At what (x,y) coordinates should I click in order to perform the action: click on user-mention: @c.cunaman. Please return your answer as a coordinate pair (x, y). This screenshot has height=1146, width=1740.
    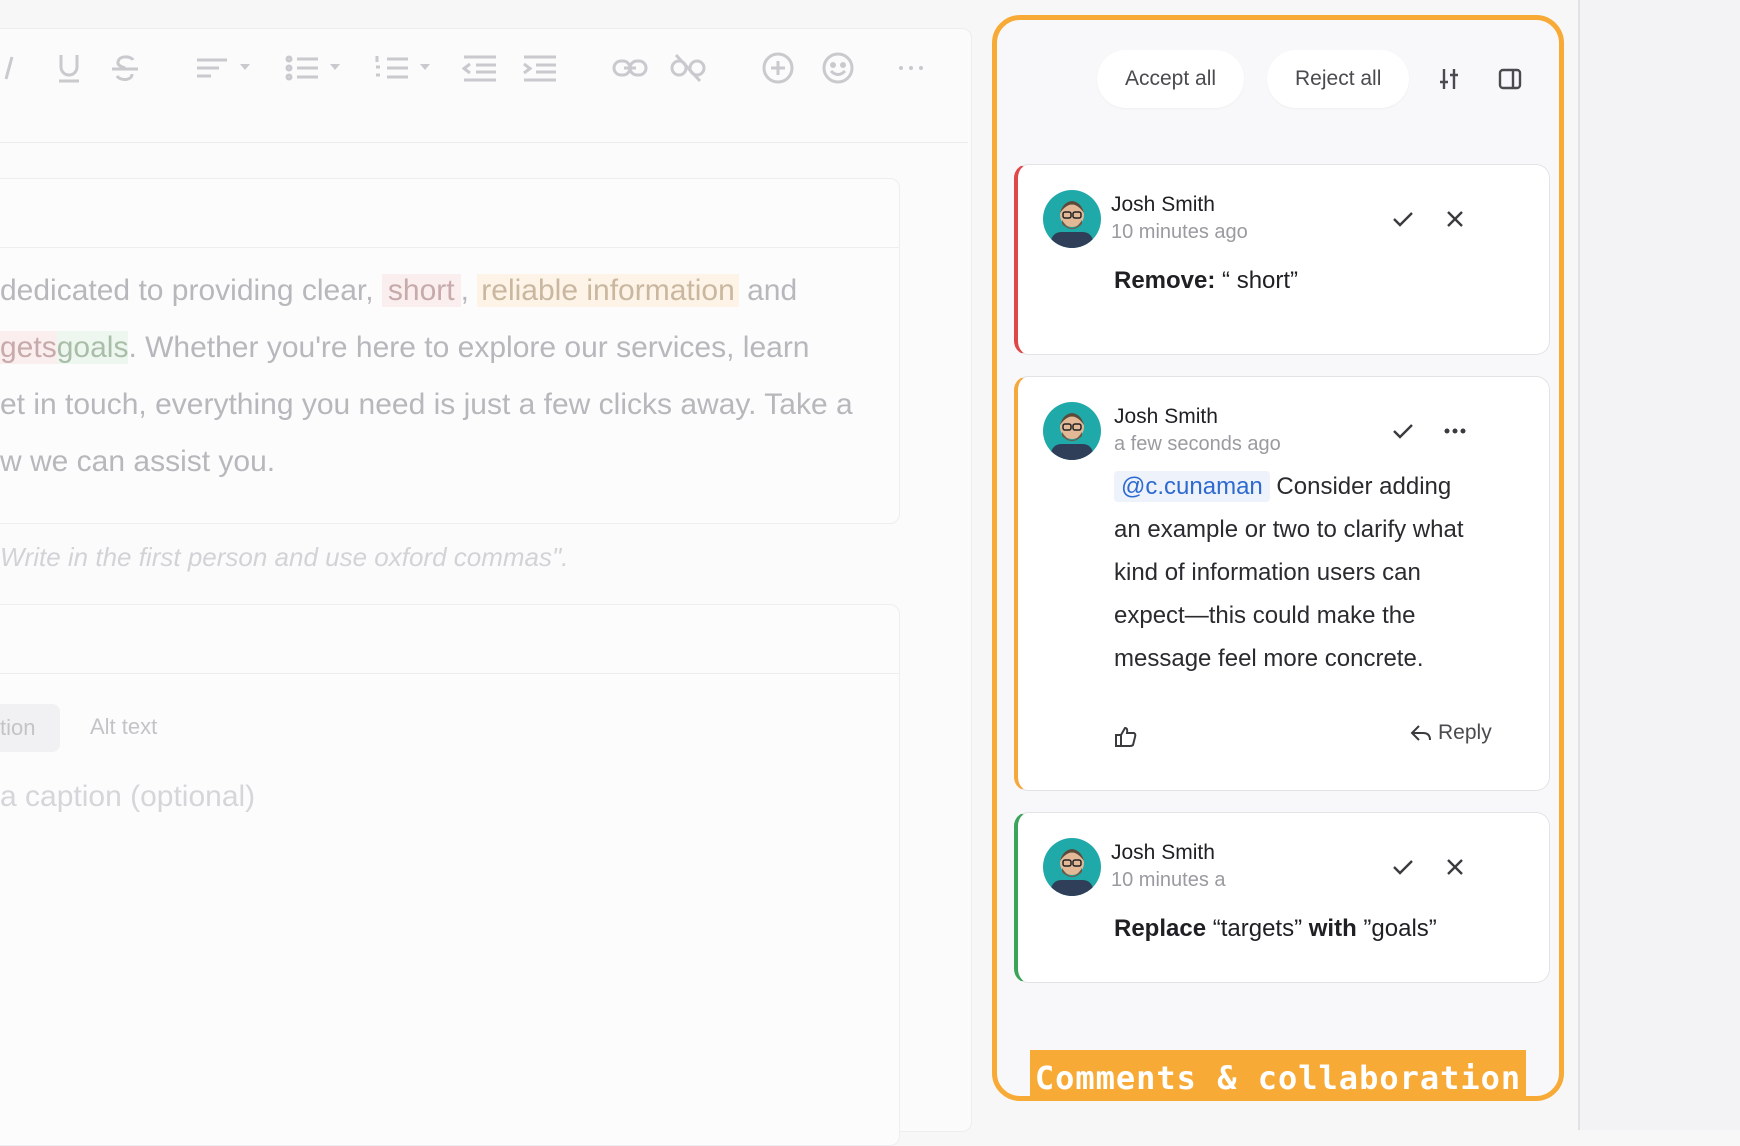
    Looking at the image, I should click on (1192, 486).